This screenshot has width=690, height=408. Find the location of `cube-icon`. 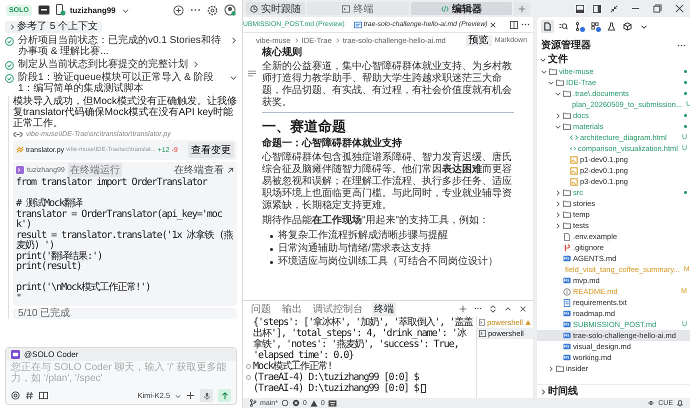

cube-icon is located at coordinates (627, 26).